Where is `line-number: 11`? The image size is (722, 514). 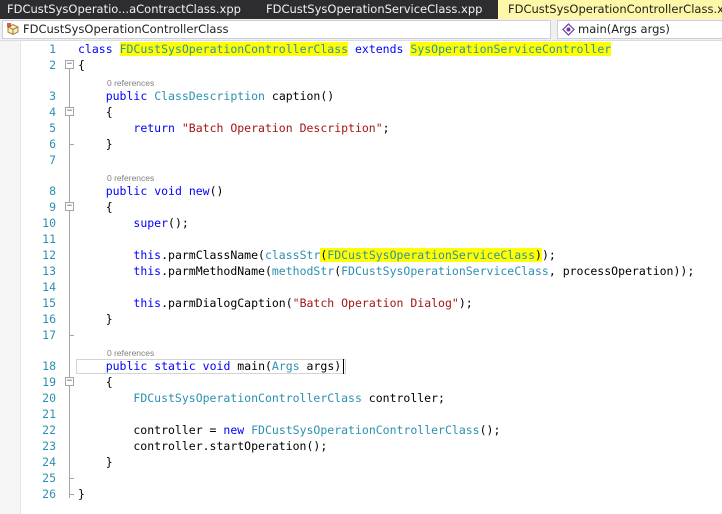
line-number: 11 is located at coordinates (49, 239).